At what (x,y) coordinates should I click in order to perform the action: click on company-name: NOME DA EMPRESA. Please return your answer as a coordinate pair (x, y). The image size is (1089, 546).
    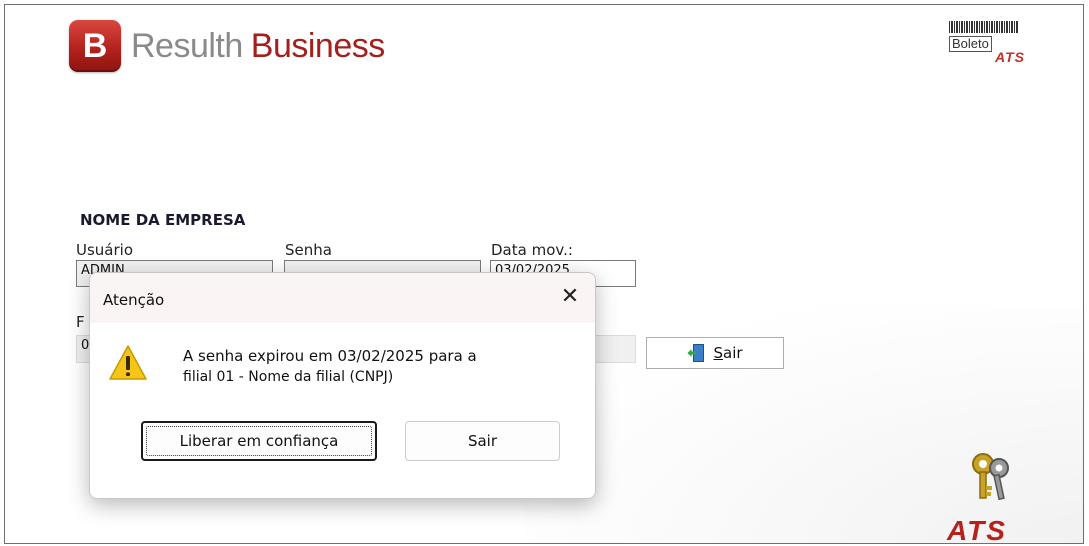
    Looking at the image, I should click on (163, 220).